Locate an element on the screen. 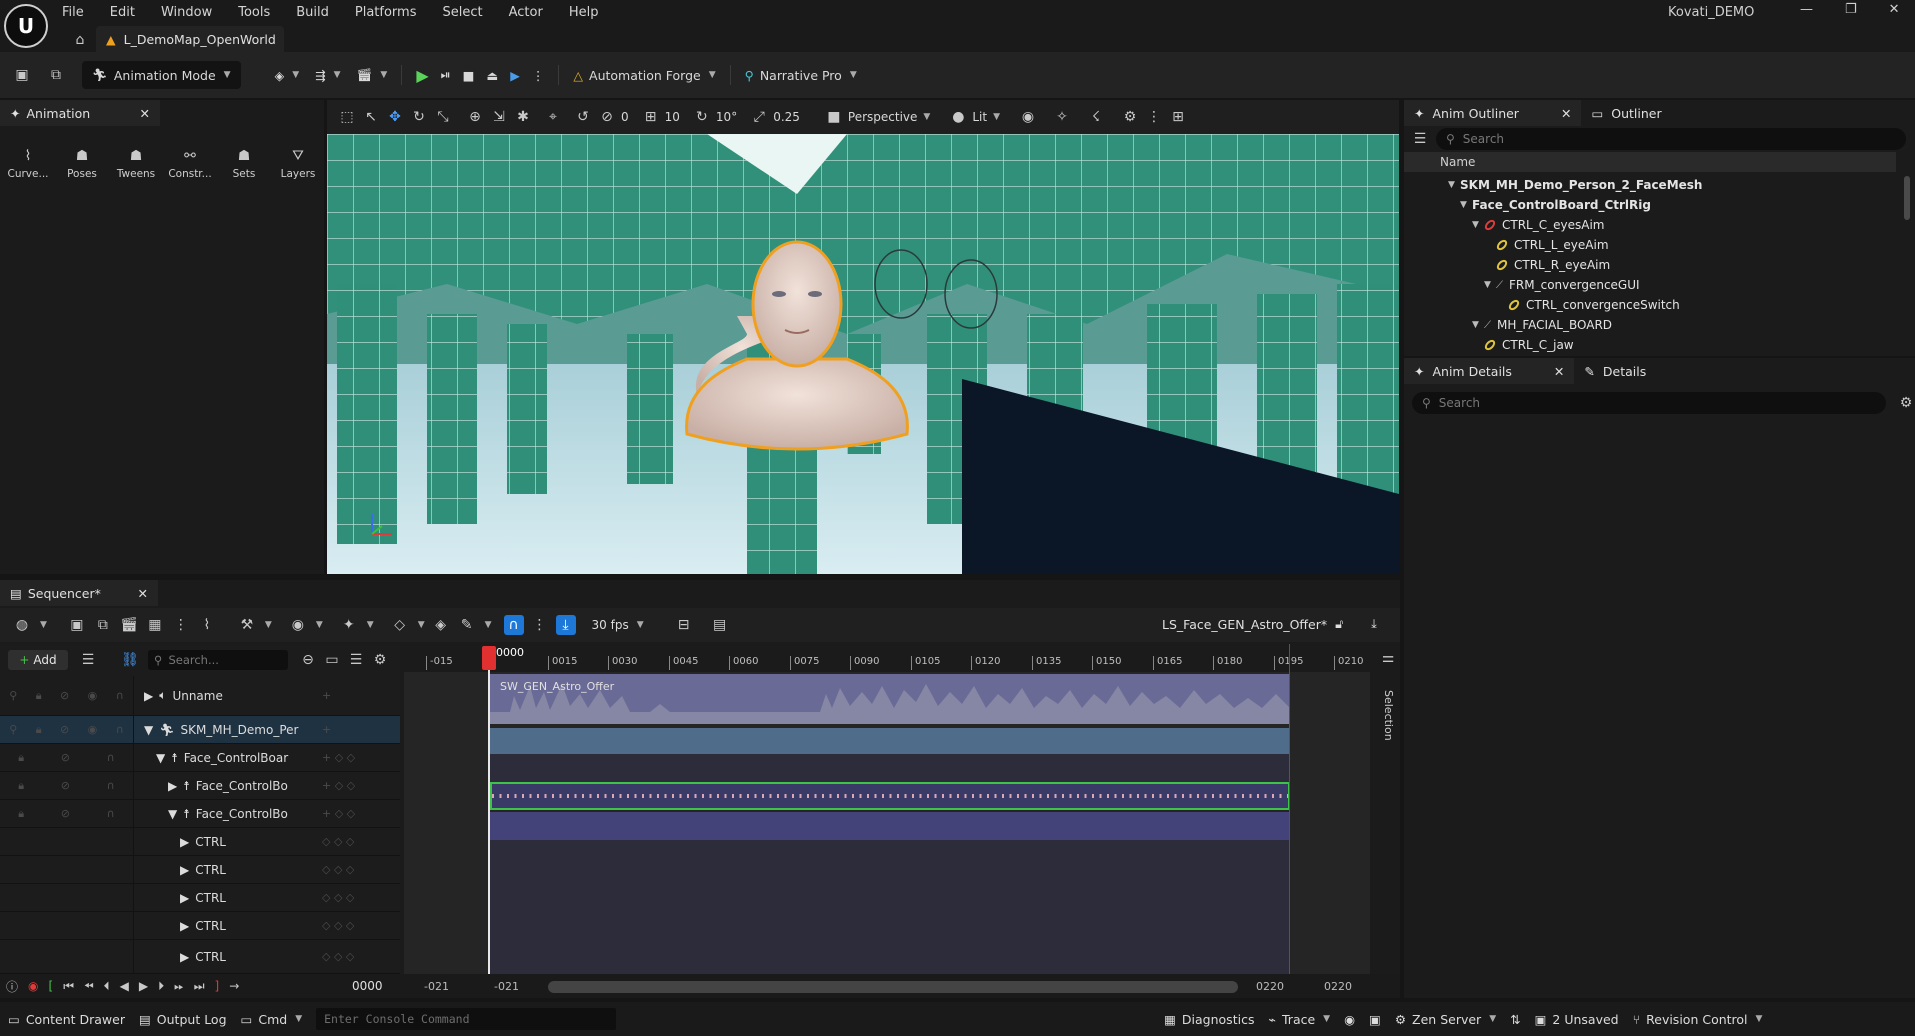 This screenshot has height=1036, width=1915. key-icon: ◇ is located at coordinates (400, 625).